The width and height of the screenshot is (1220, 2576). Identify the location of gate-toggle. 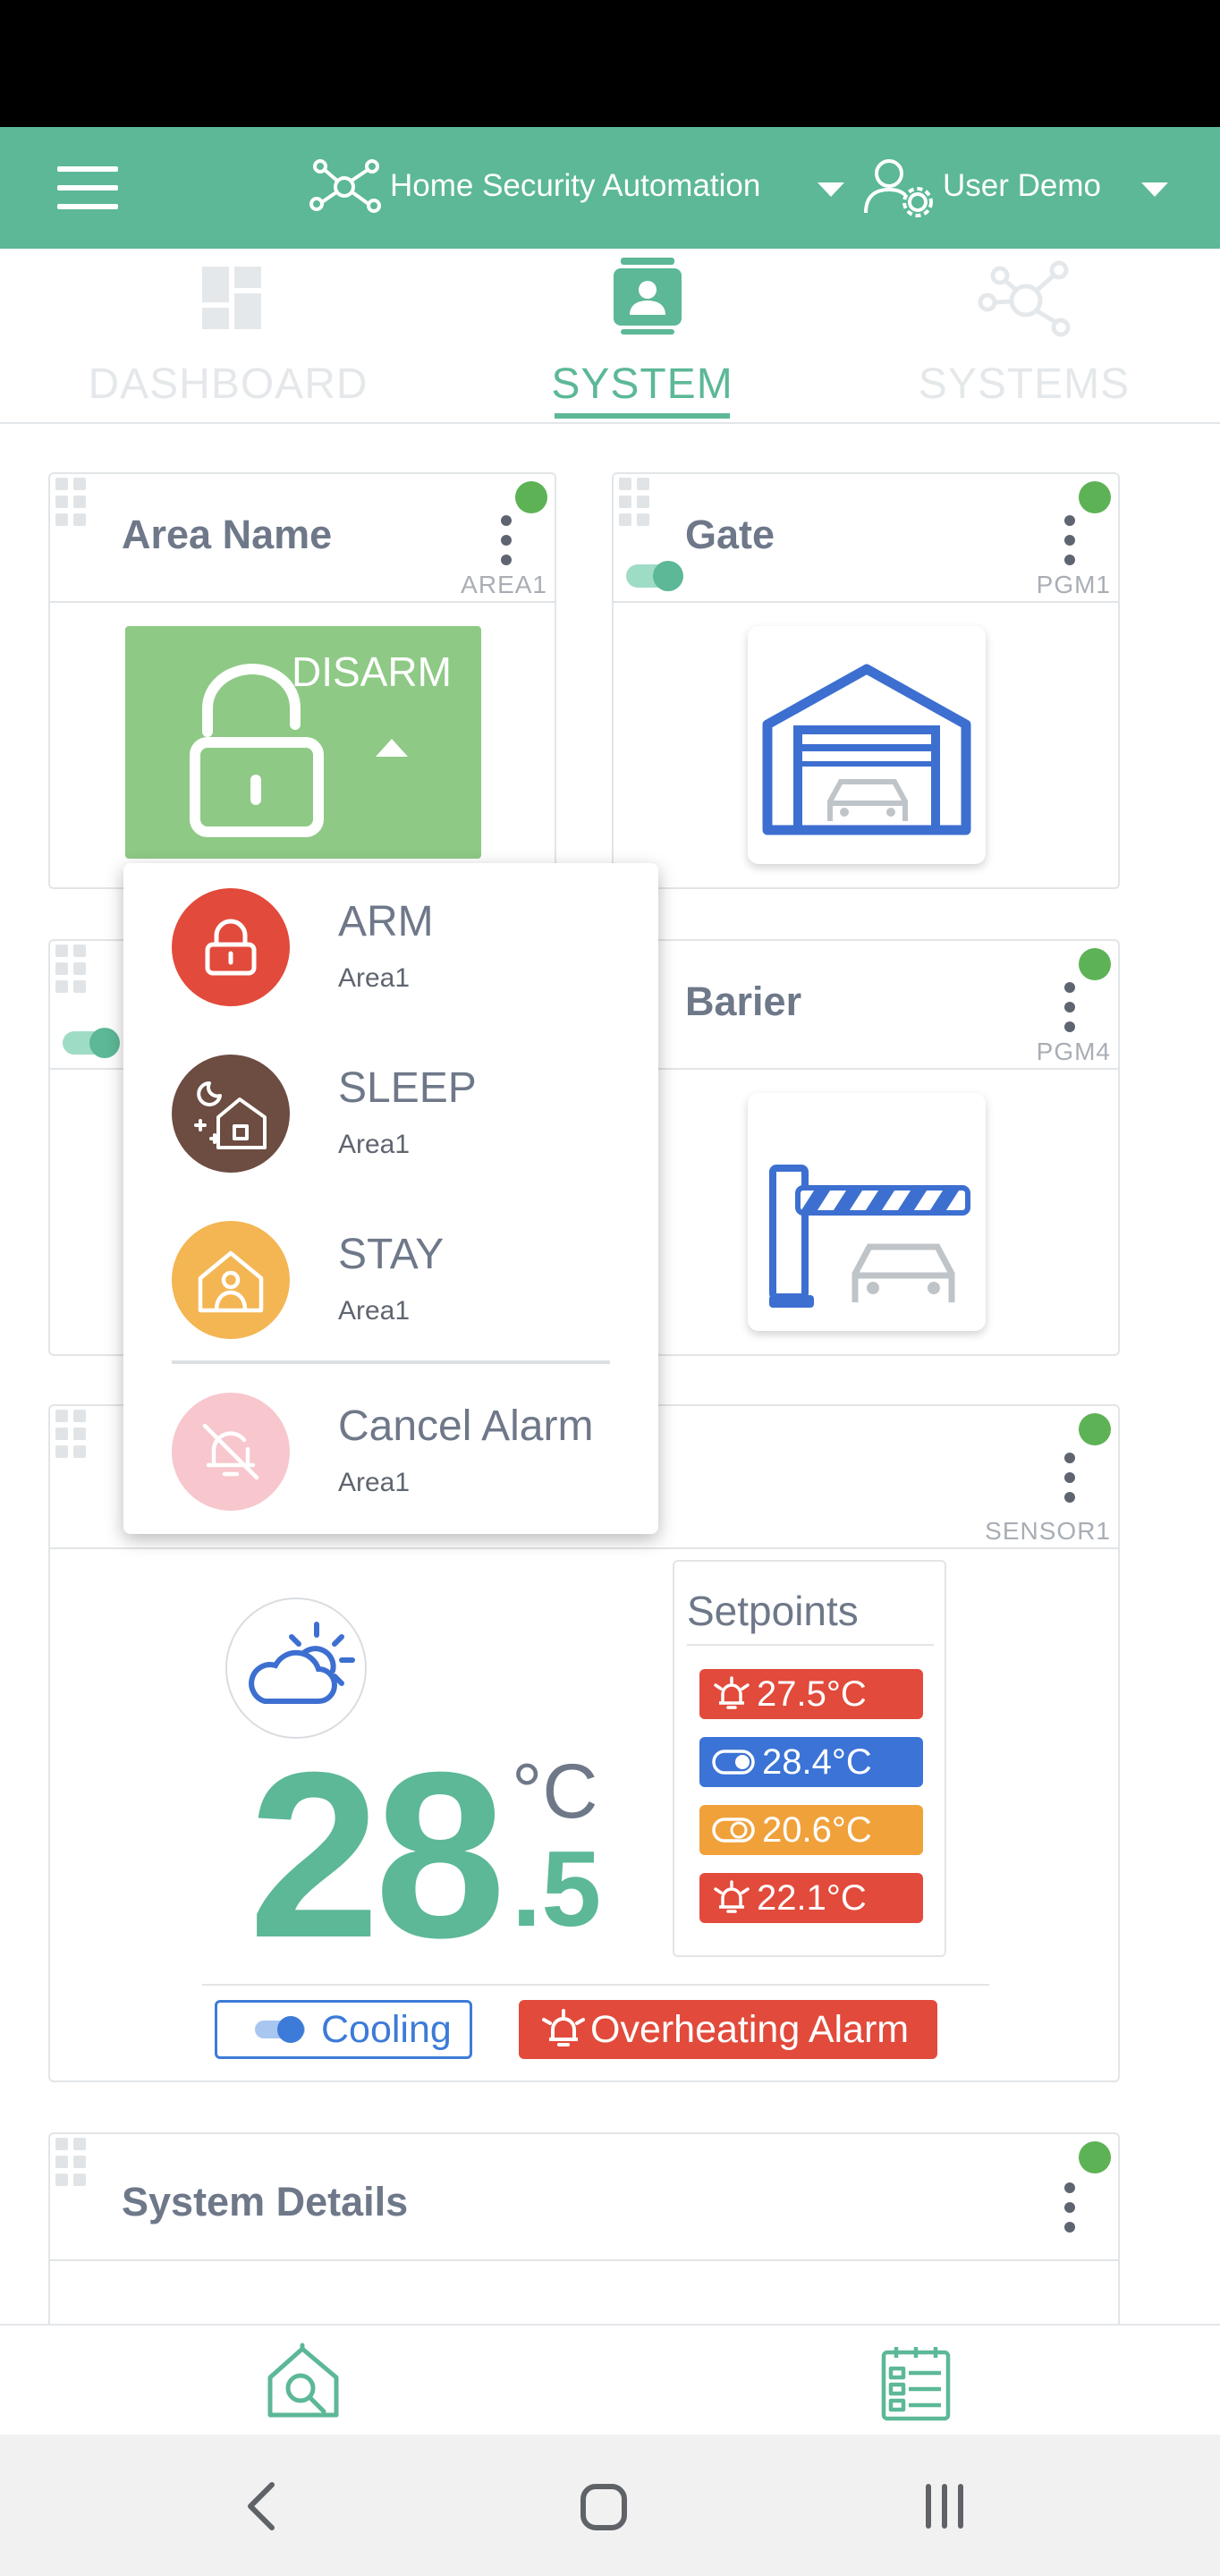
(654, 576).